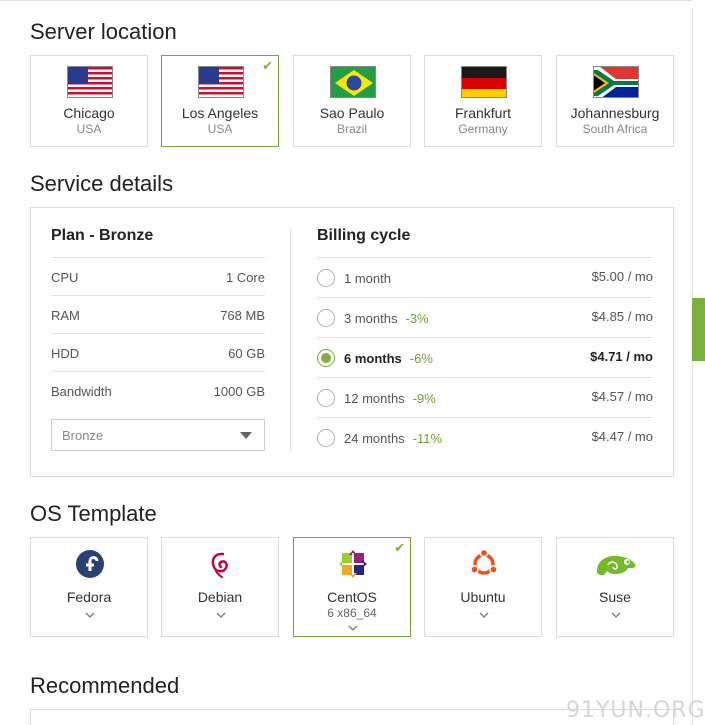  Describe the element at coordinates (417, 318) in the screenshot. I see `billing-discount: -3%` at that location.